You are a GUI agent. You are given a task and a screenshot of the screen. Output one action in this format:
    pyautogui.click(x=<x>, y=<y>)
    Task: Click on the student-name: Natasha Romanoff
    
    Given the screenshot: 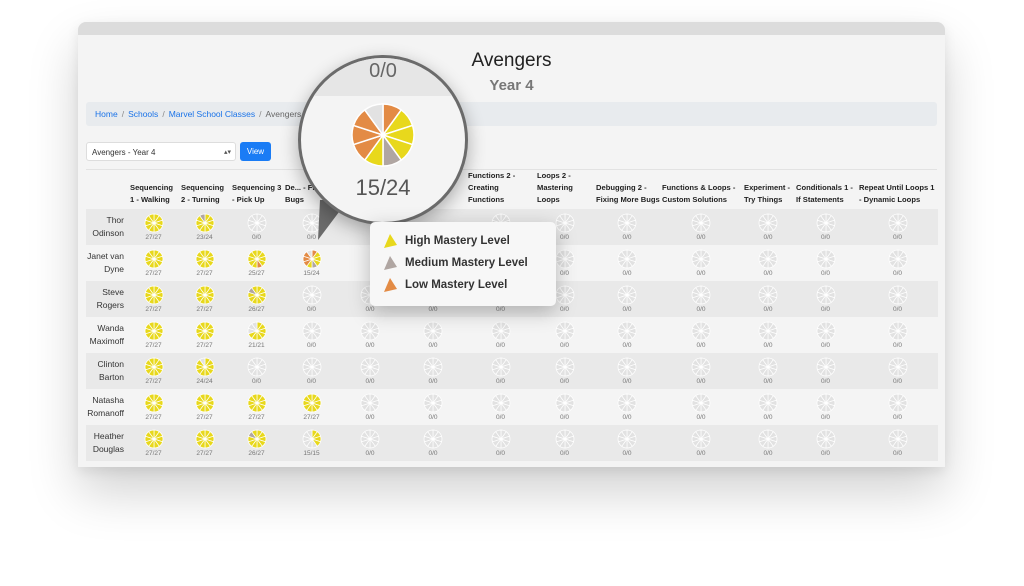 What is the action you would take?
    pyautogui.click(x=107, y=407)
    